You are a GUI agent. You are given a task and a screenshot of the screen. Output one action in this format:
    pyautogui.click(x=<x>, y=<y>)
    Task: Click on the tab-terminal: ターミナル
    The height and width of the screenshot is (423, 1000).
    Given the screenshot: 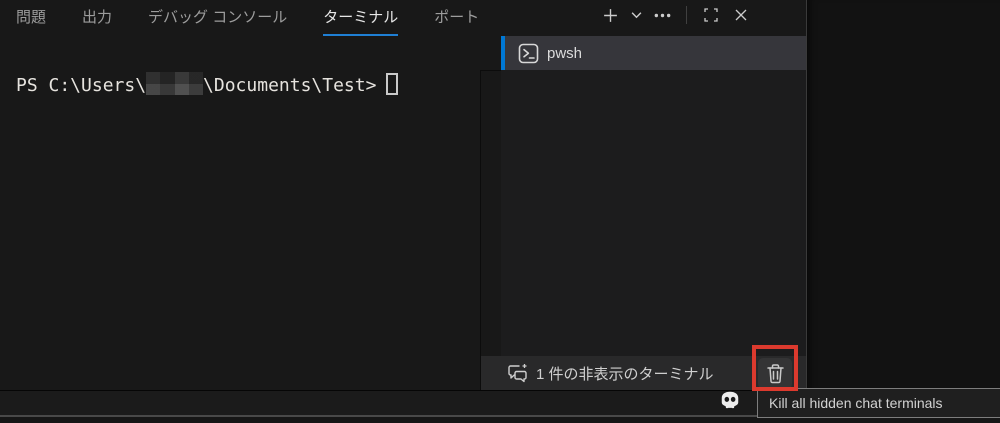 What is the action you would take?
    pyautogui.click(x=361, y=18)
    